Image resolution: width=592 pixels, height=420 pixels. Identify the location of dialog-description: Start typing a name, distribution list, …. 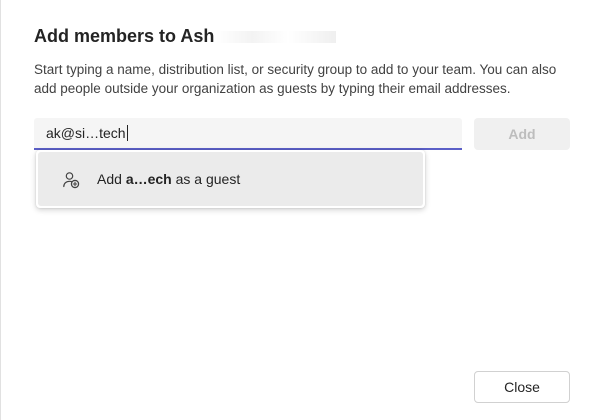
(295, 79).